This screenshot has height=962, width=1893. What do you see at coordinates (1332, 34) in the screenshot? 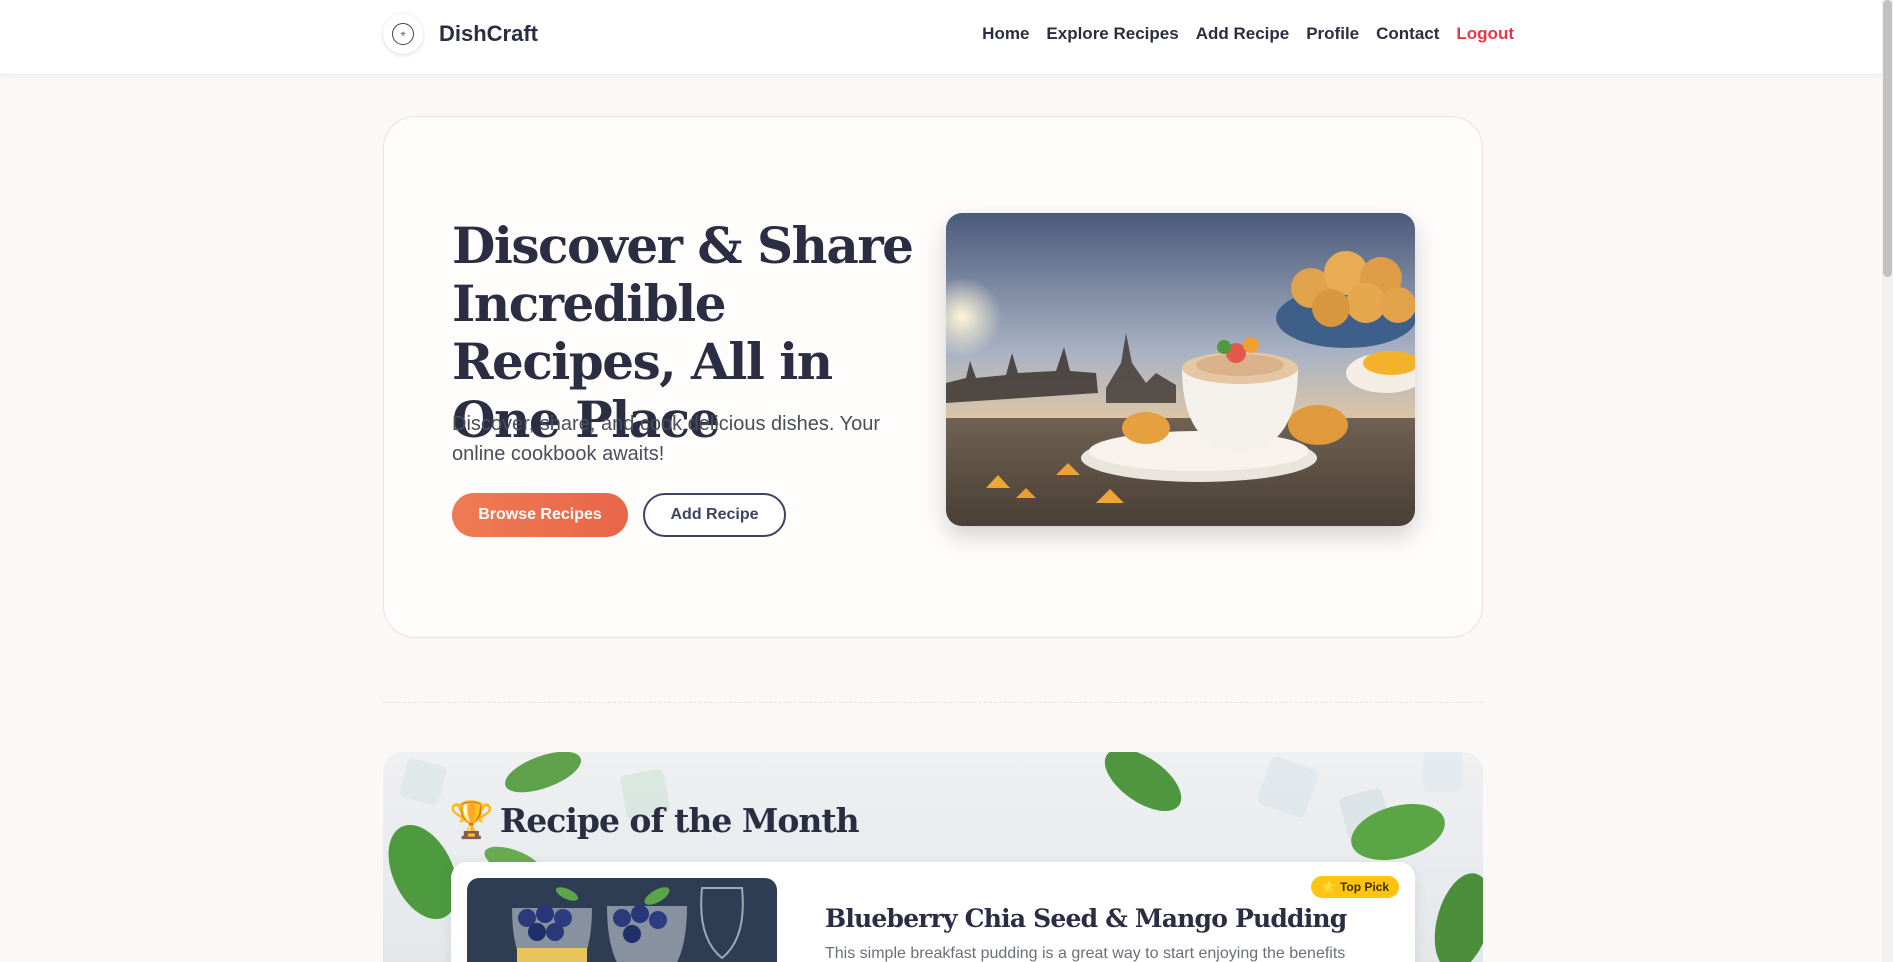
I see `nav-profile: Profile` at bounding box center [1332, 34].